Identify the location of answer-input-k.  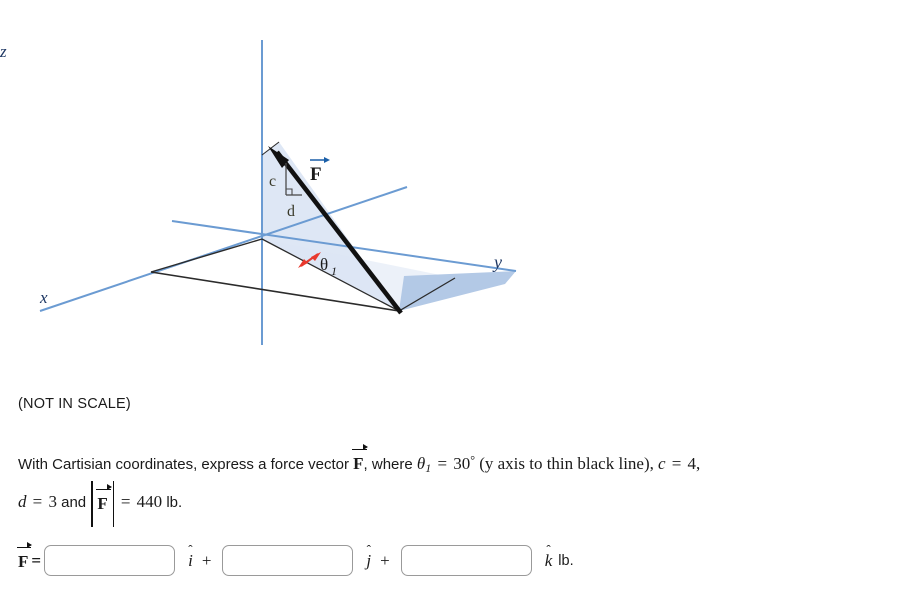
(466, 560).